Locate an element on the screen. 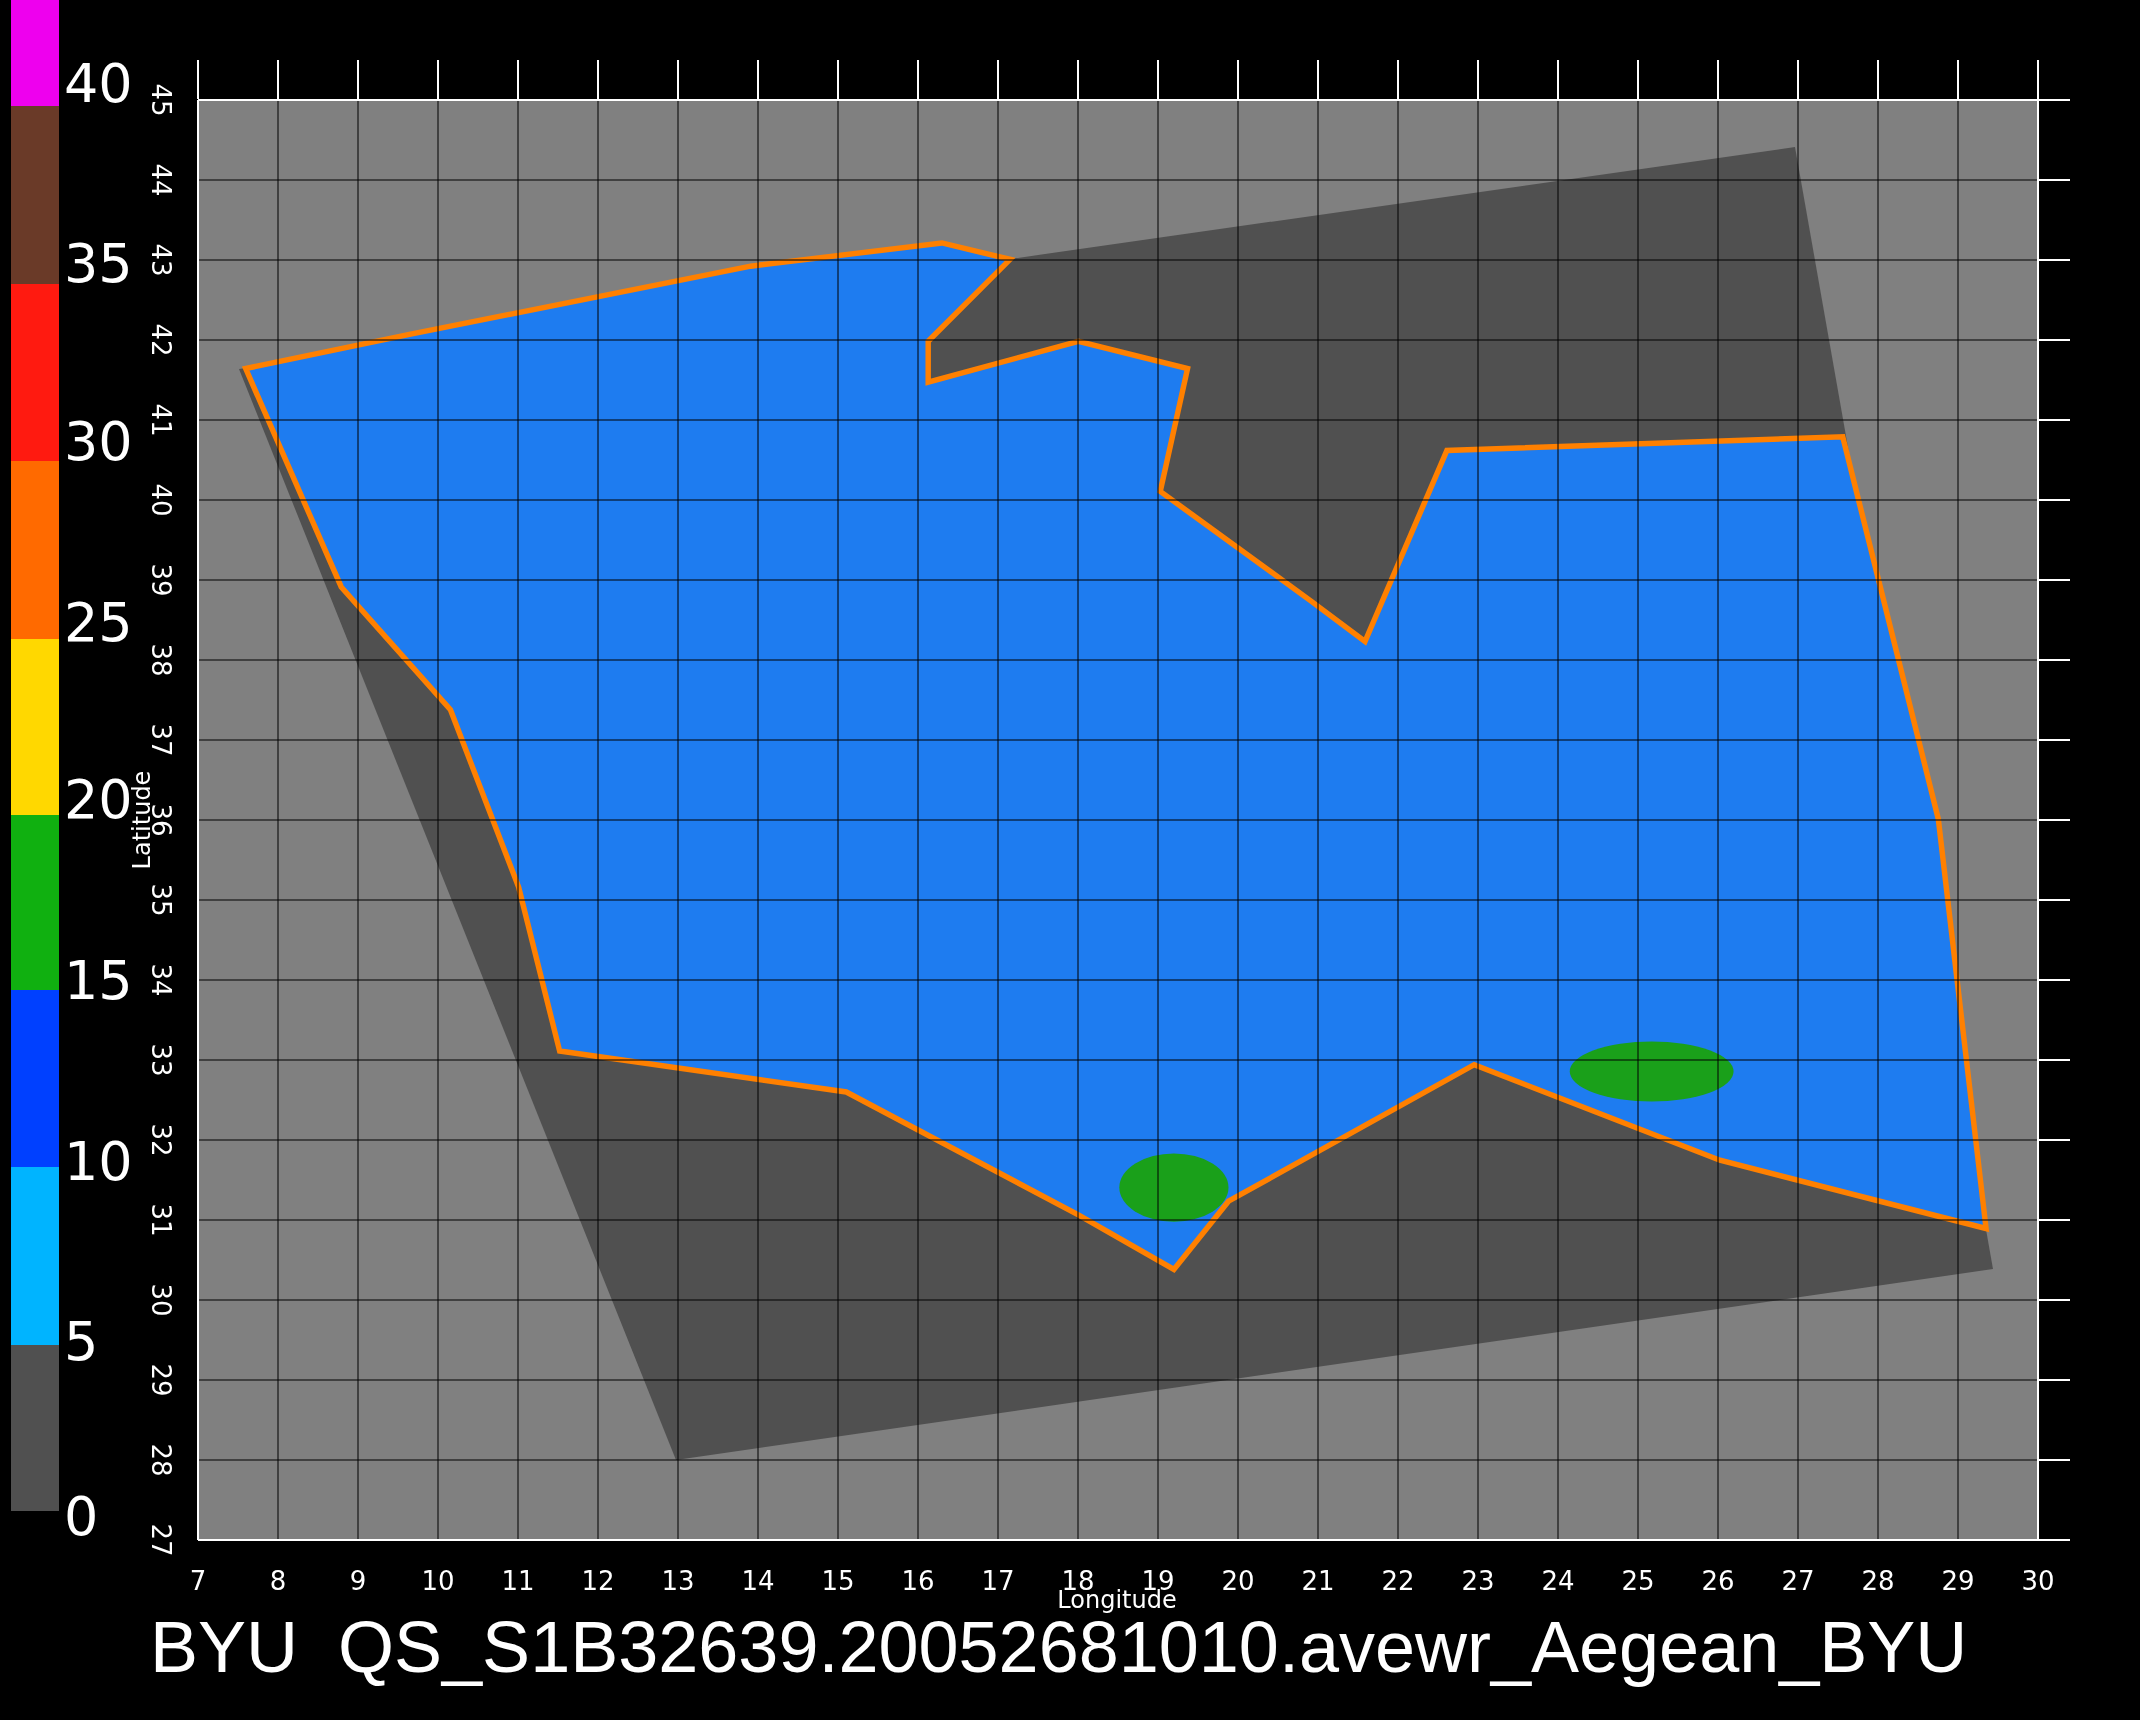 This screenshot has height=1720, width=2140. x-tick-label: 11 is located at coordinates (518, 1581).